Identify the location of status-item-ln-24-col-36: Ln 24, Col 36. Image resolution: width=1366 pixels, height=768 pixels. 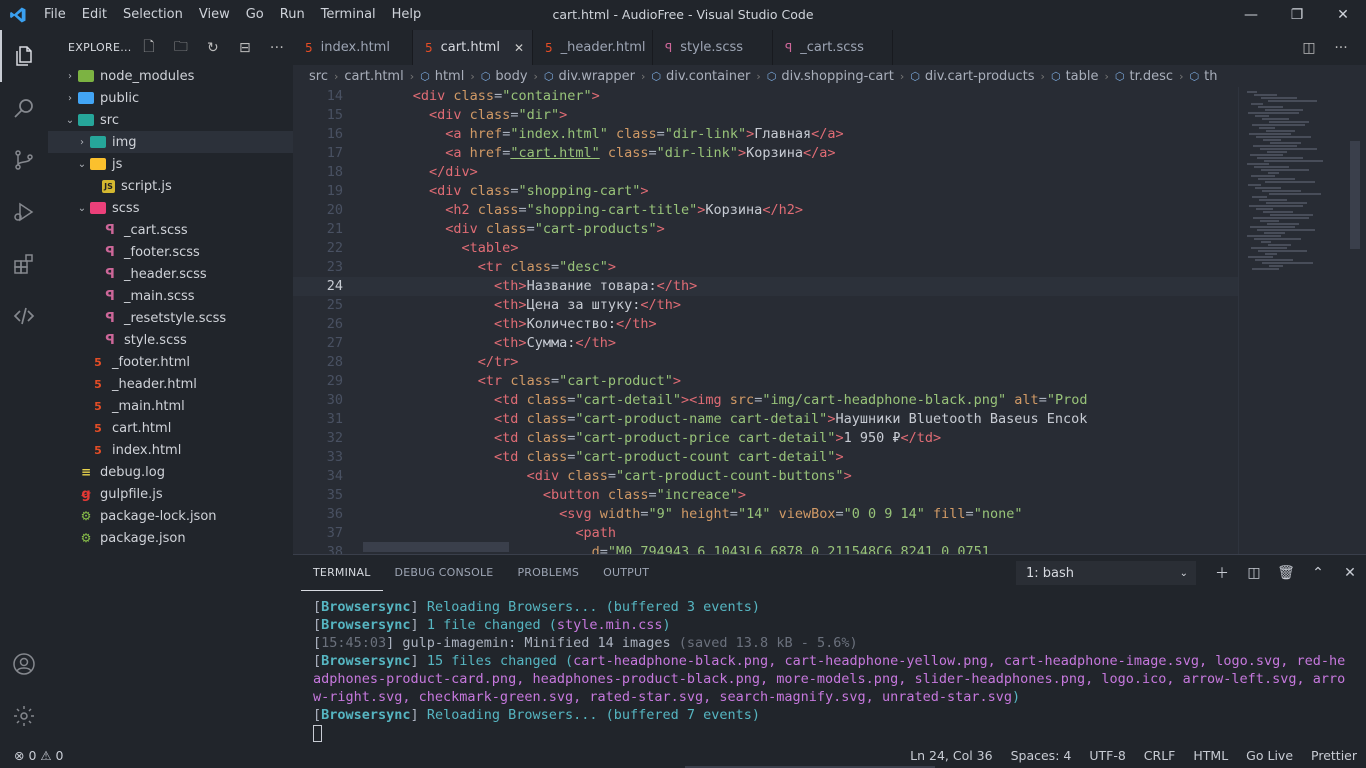
(951, 755).